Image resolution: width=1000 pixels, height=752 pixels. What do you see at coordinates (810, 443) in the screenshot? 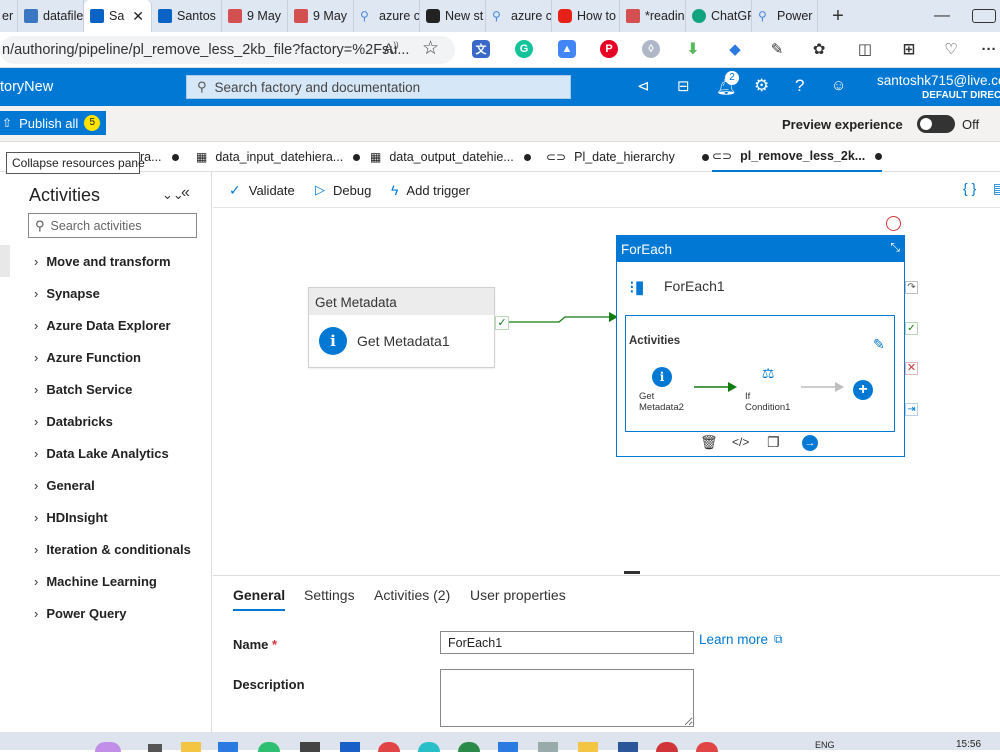
I see `add-output-icon: →` at bounding box center [810, 443].